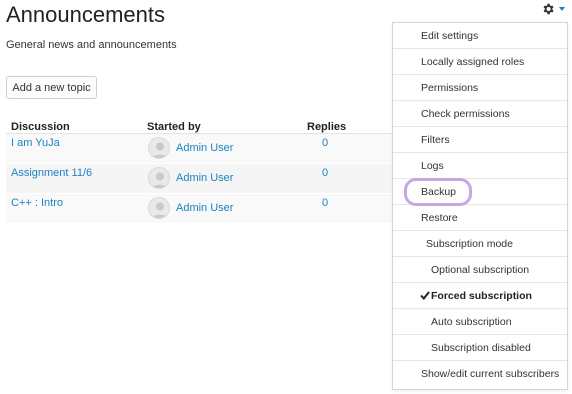 The image size is (572, 394). I want to click on page-title: Announcements, so click(85, 14).